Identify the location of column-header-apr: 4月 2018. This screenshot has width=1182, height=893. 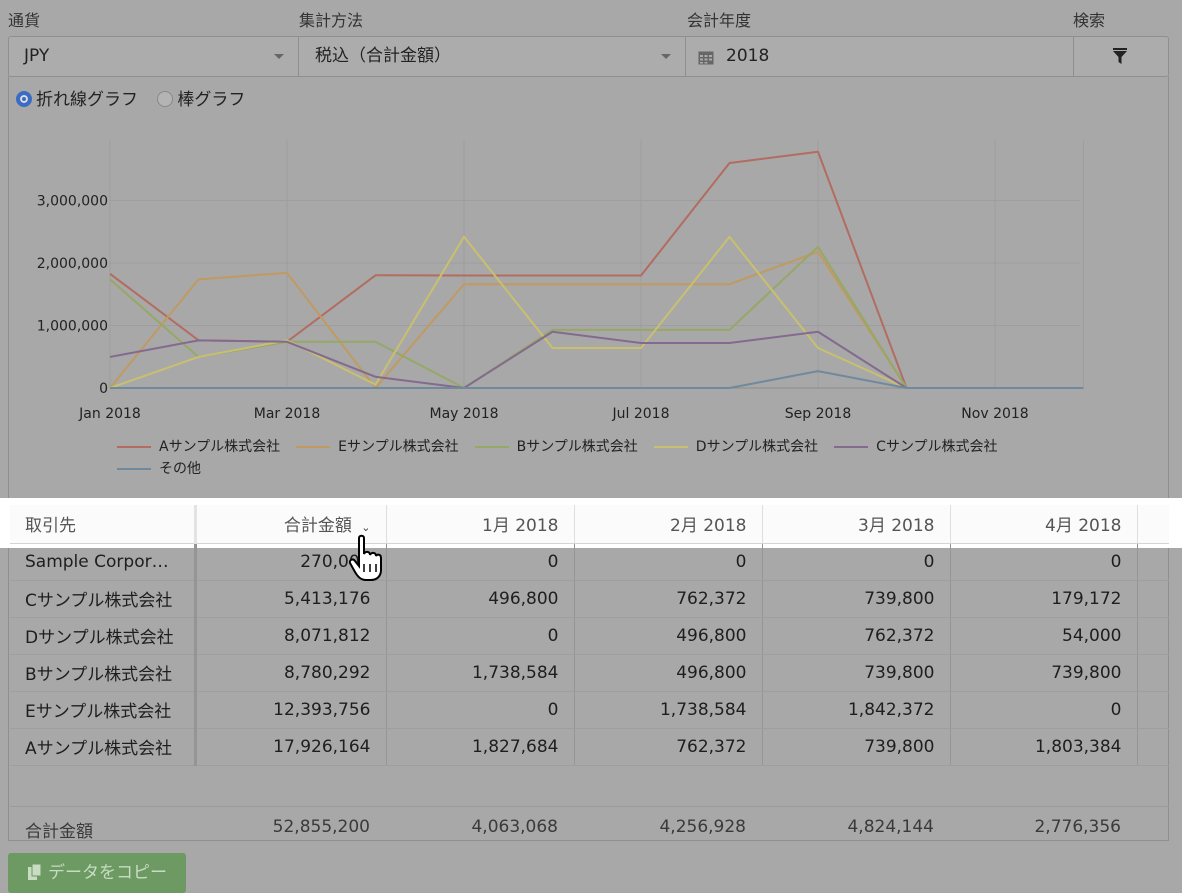
(1044, 524).